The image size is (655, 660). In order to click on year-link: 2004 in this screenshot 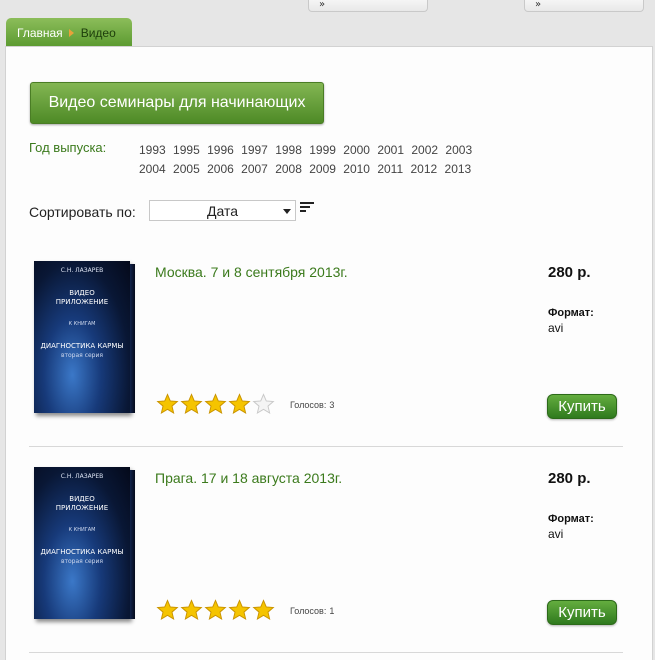, I will do `click(152, 169)`.